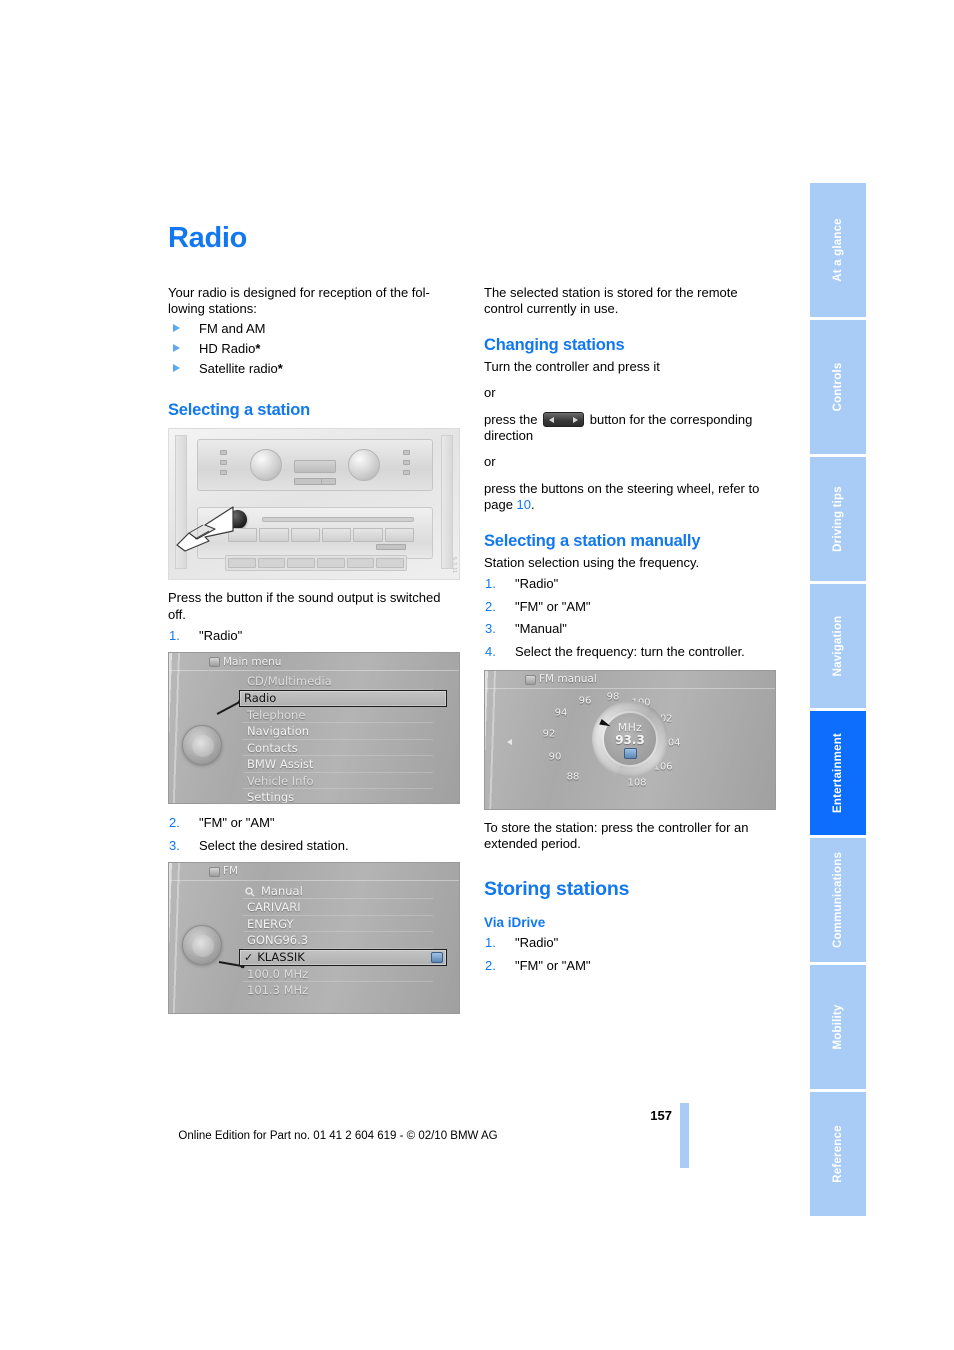 This screenshot has height=1350, width=954. Describe the element at coordinates (557, 889) in the screenshot. I see `section-heading-storing-stations: Storing stations` at that location.